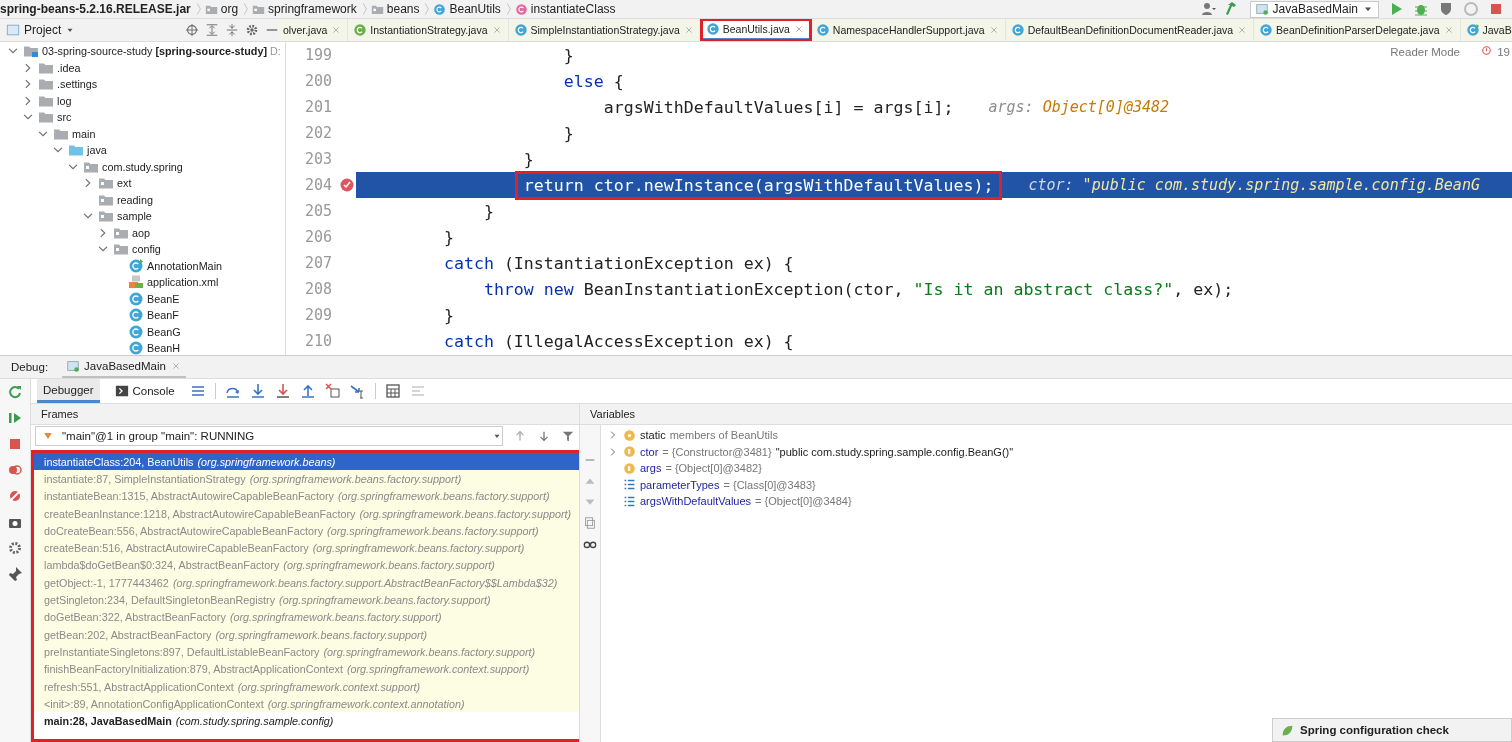 This screenshot has width=1512, height=742. What do you see at coordinates (1446, 9) in the screenshot?
I see `shield-icon` at bounding box center [1446, 9].